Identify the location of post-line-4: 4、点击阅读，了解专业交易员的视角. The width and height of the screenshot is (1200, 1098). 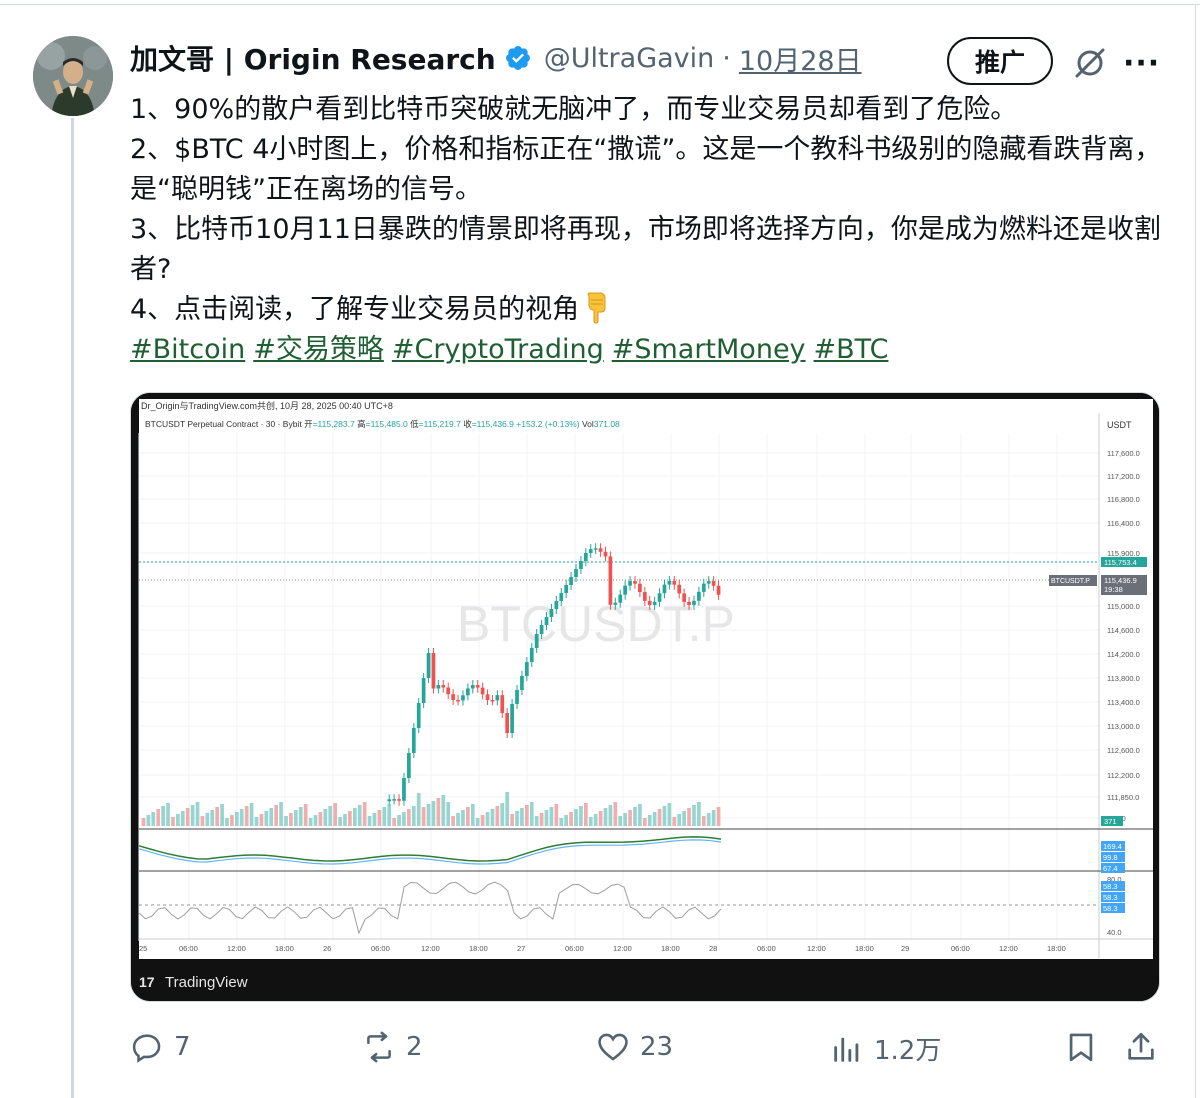
(650, 310).